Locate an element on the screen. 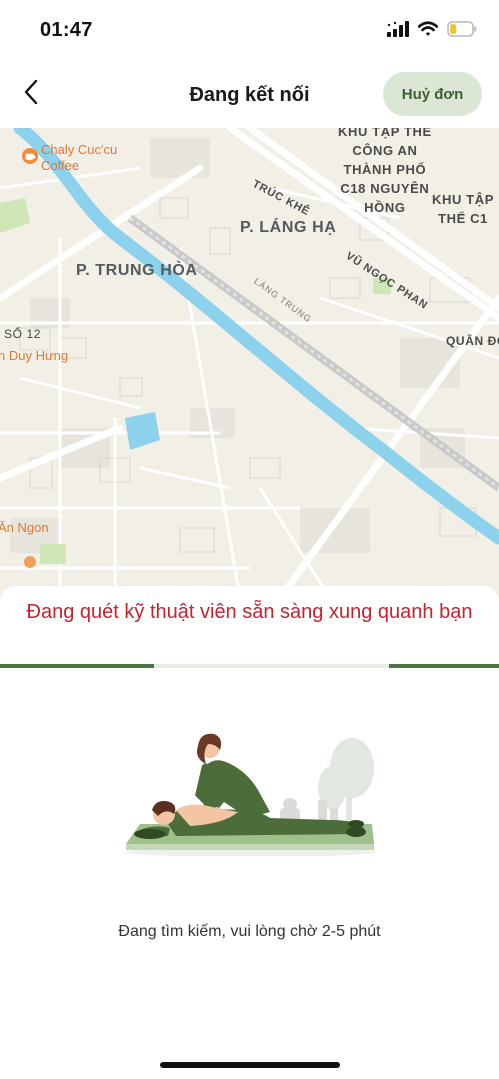 The height and width of the screenshot is (1079, 499). massage-illustration is located at coordinates (251, 794).